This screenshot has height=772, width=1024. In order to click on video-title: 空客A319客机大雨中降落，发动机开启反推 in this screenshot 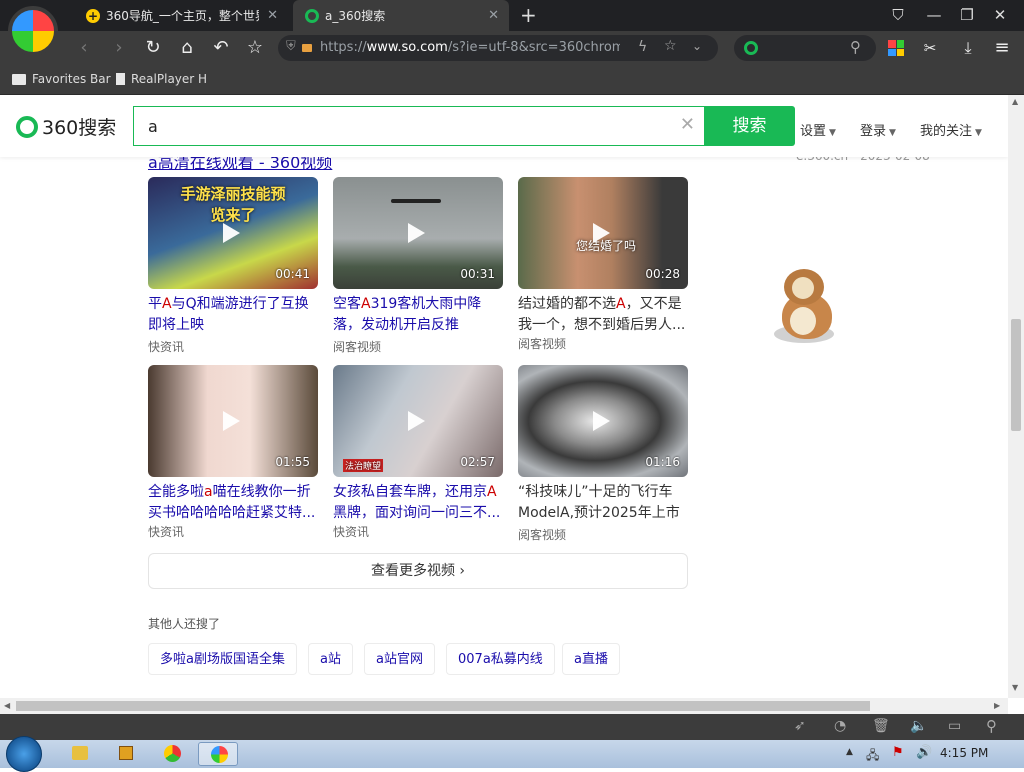, I will do `click(419, 315)`.